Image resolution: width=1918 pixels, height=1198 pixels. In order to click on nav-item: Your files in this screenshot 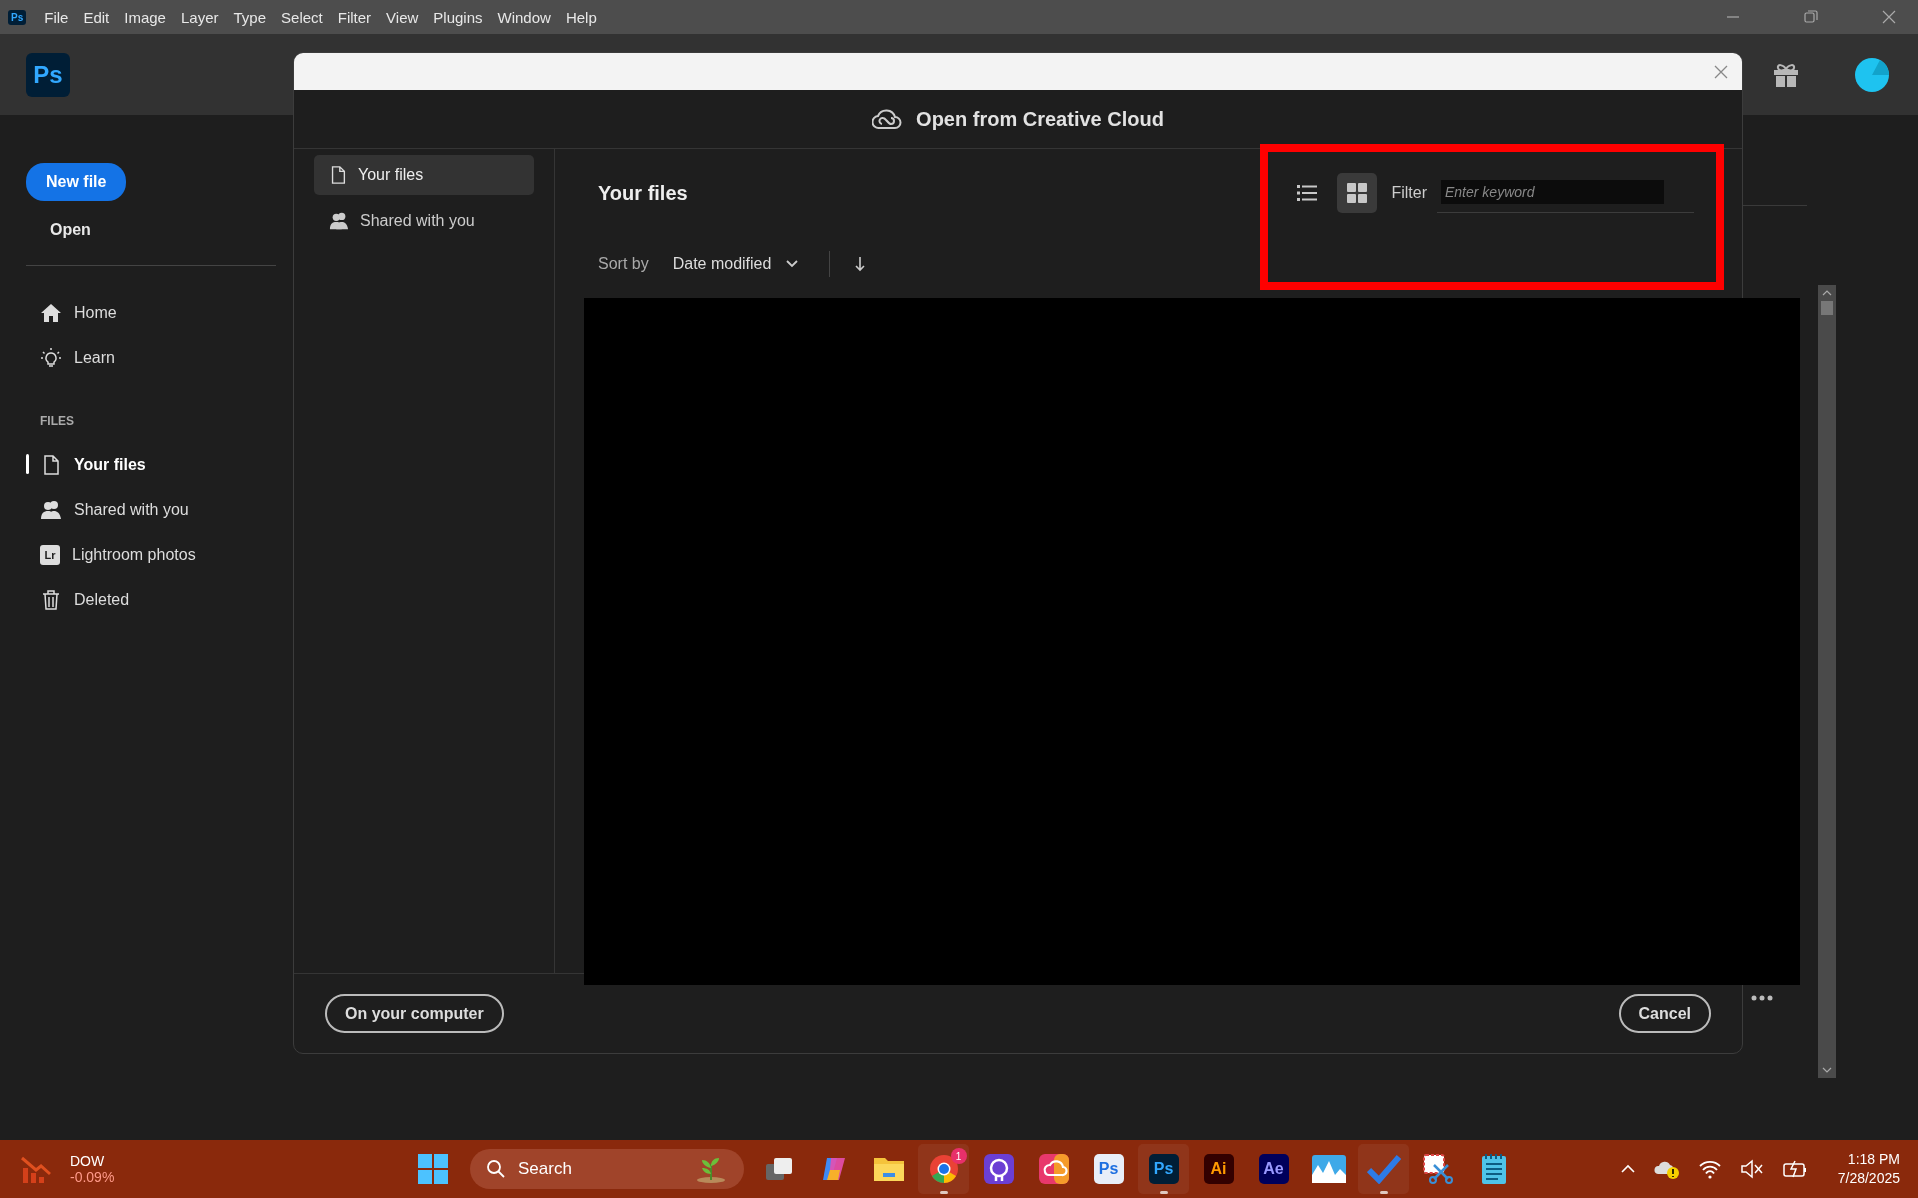, I will do `click(424, 175)`.